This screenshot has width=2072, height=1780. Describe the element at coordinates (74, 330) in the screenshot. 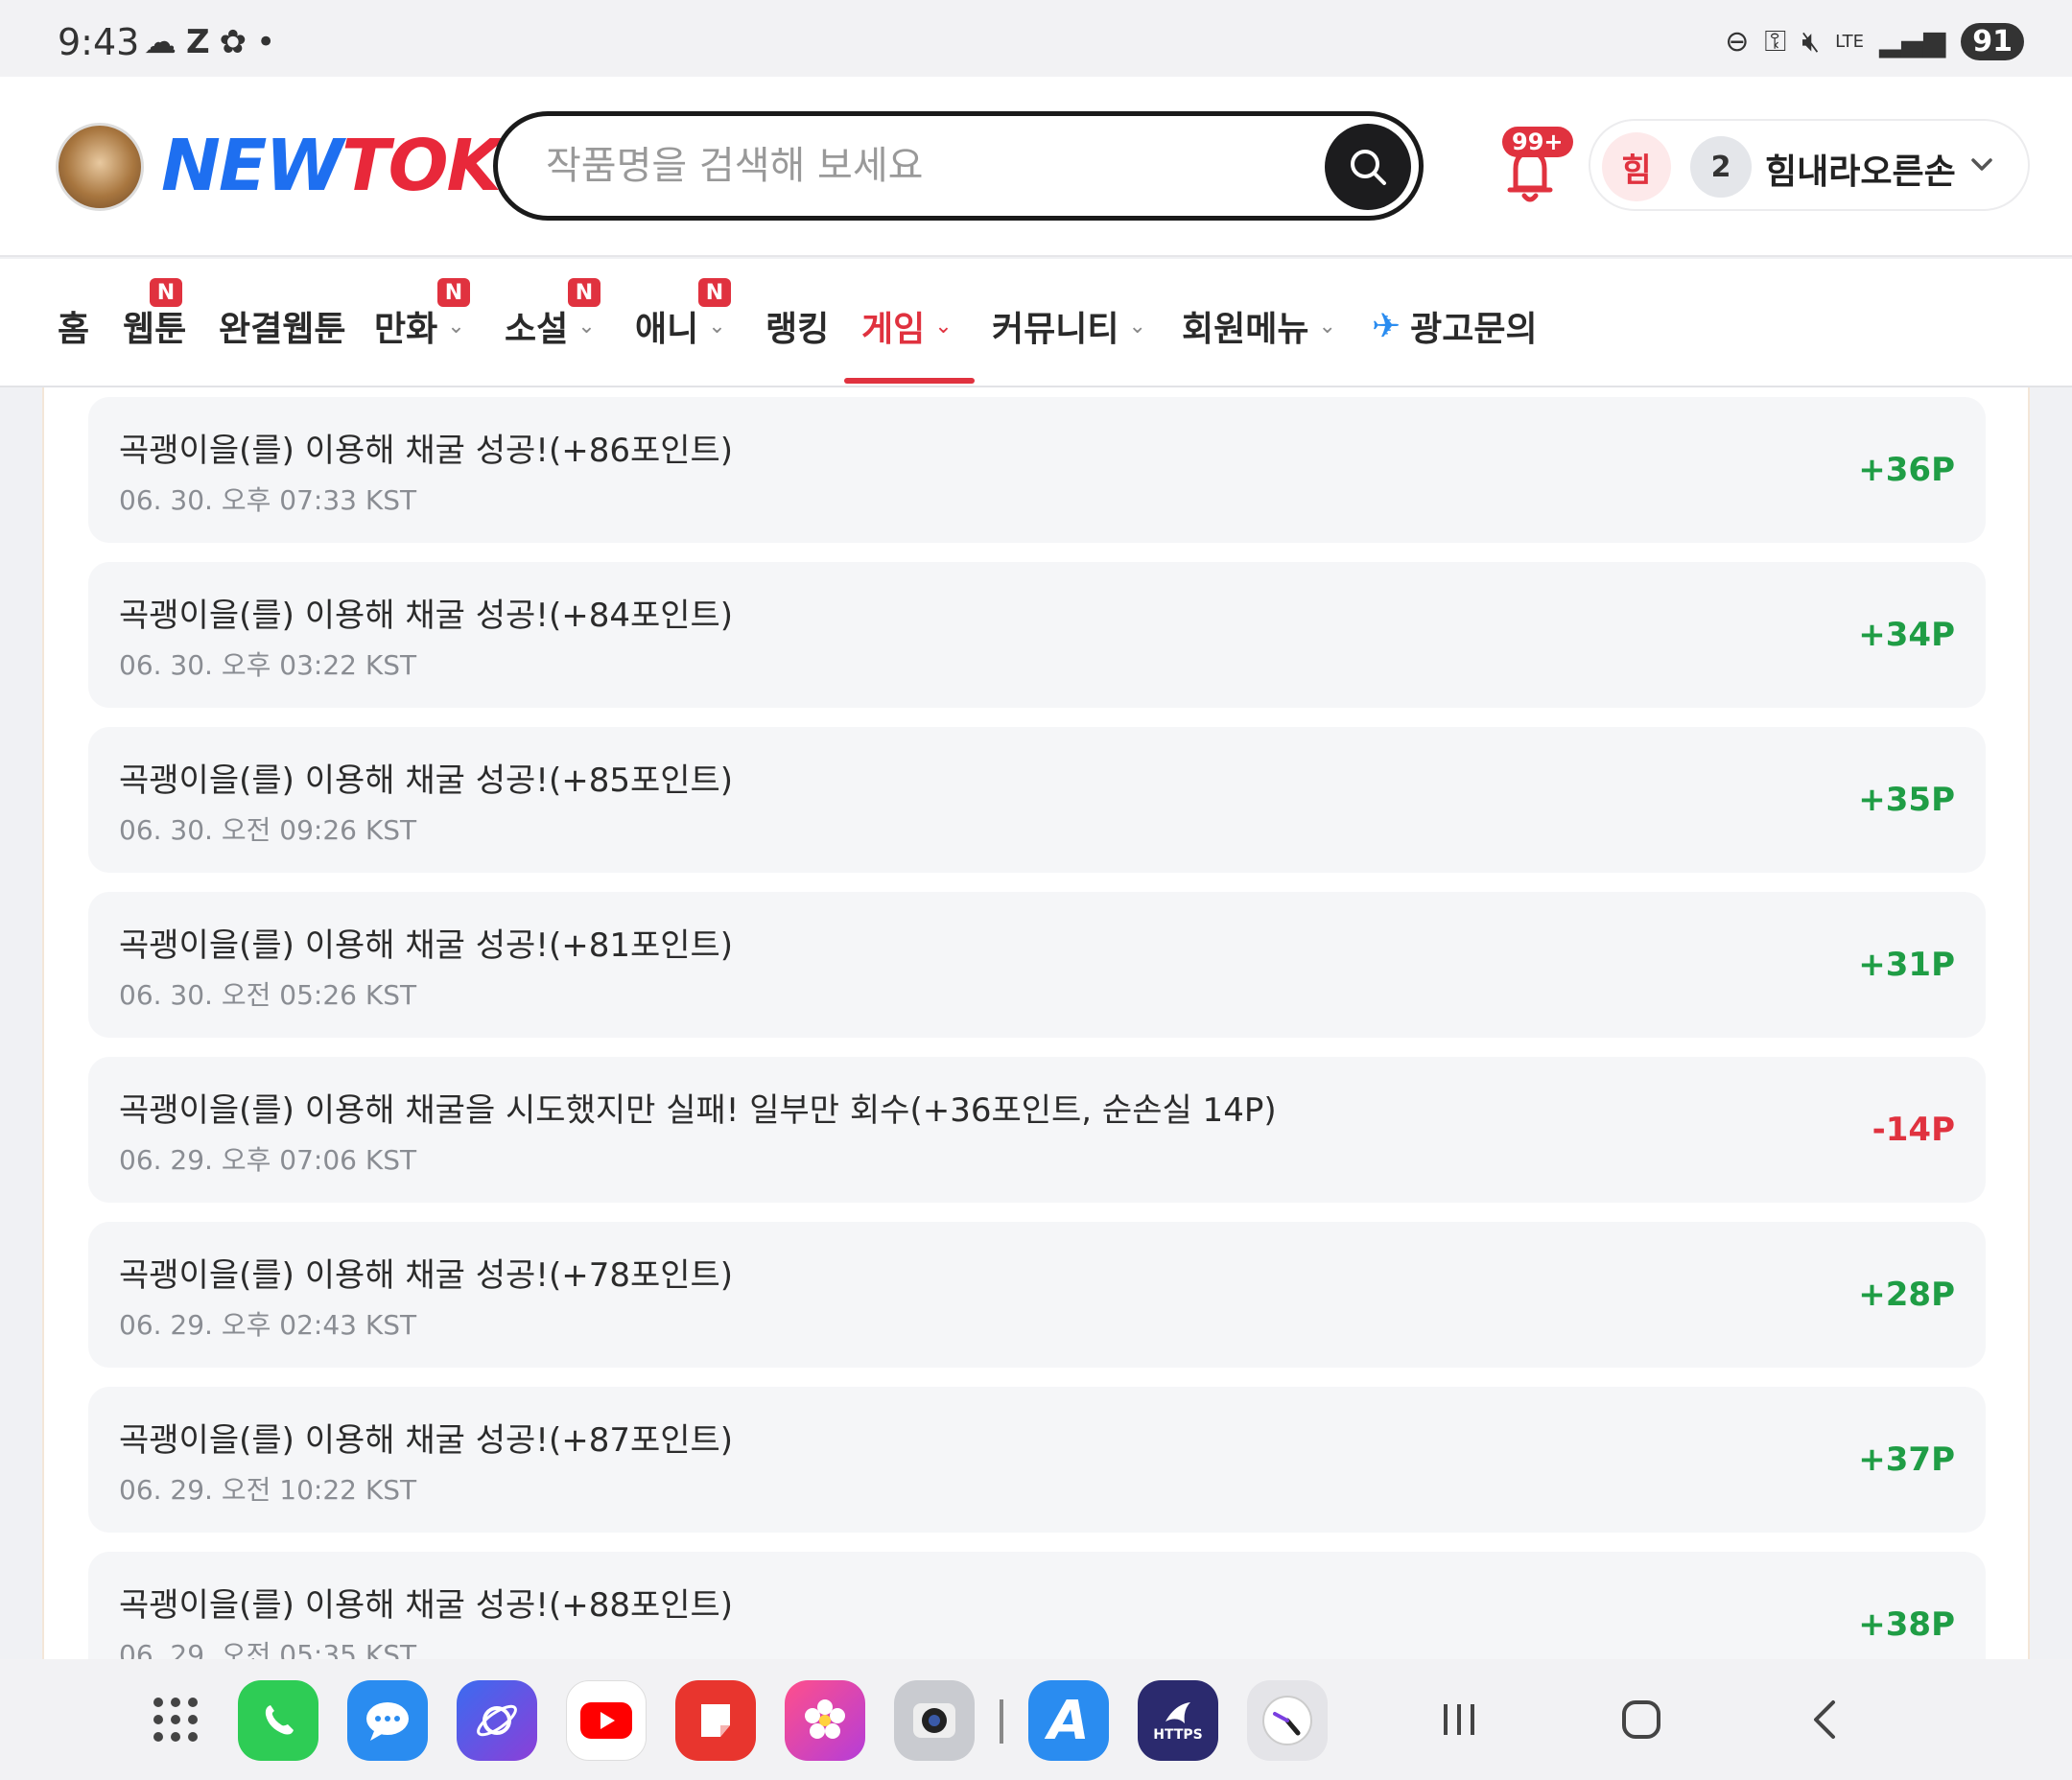

I see `nav-item-label: 홈` at that location.